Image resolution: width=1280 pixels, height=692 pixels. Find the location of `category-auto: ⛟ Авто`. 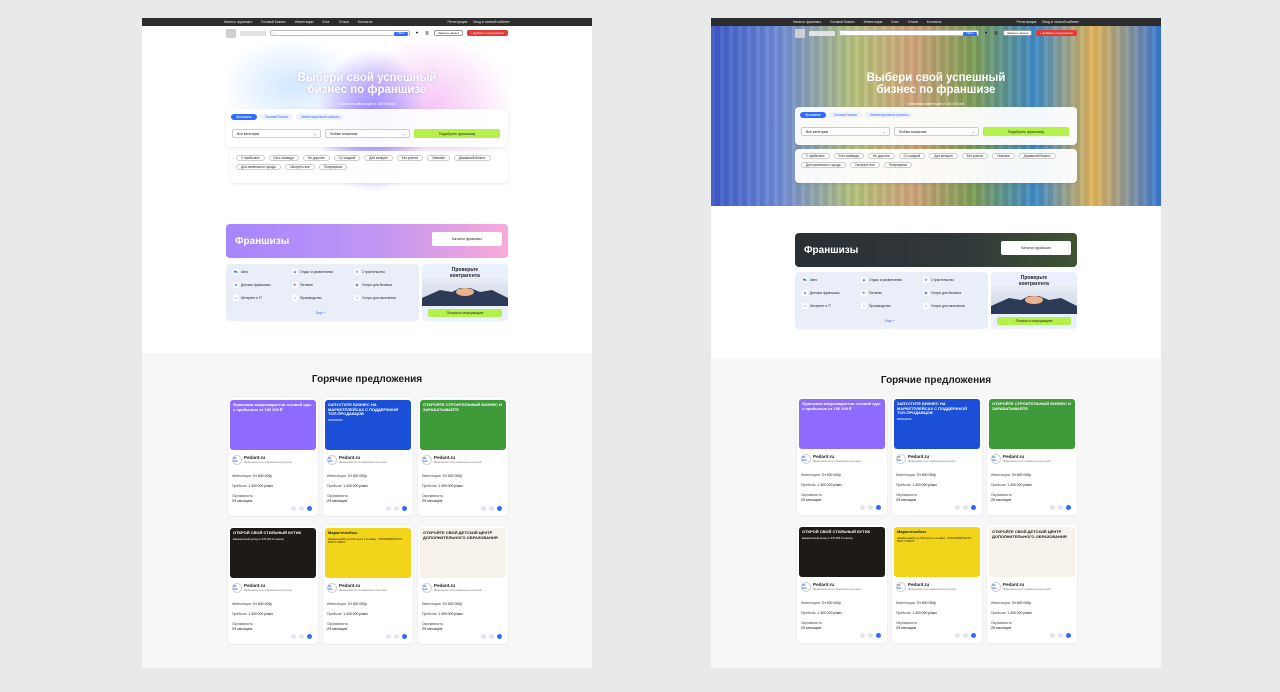

category-auto: ⛟ Авто is located at coordinates (809, 280).